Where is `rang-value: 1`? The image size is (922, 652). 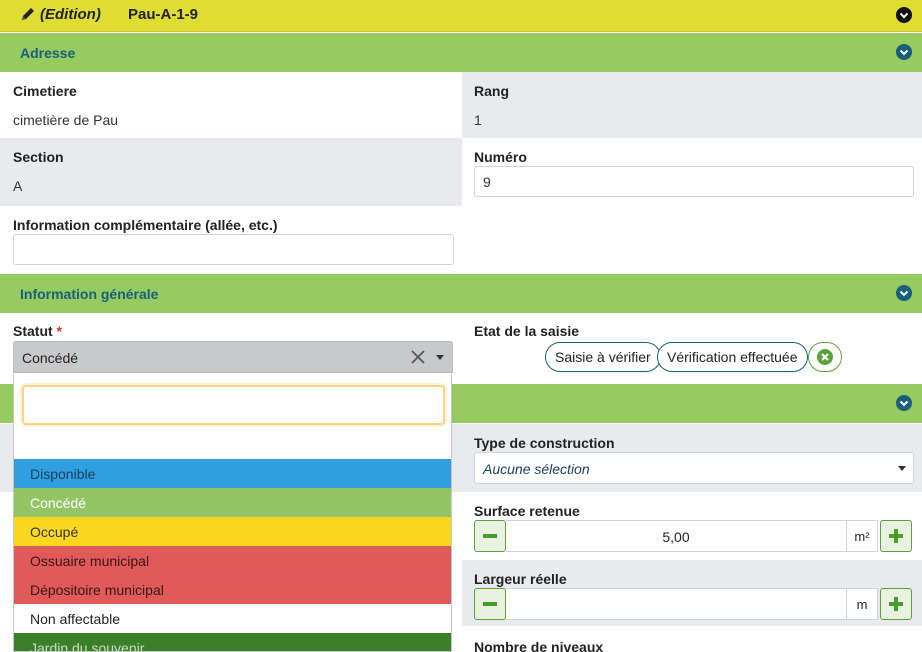
rang-value: 1 is located at coordinates (478, 120).